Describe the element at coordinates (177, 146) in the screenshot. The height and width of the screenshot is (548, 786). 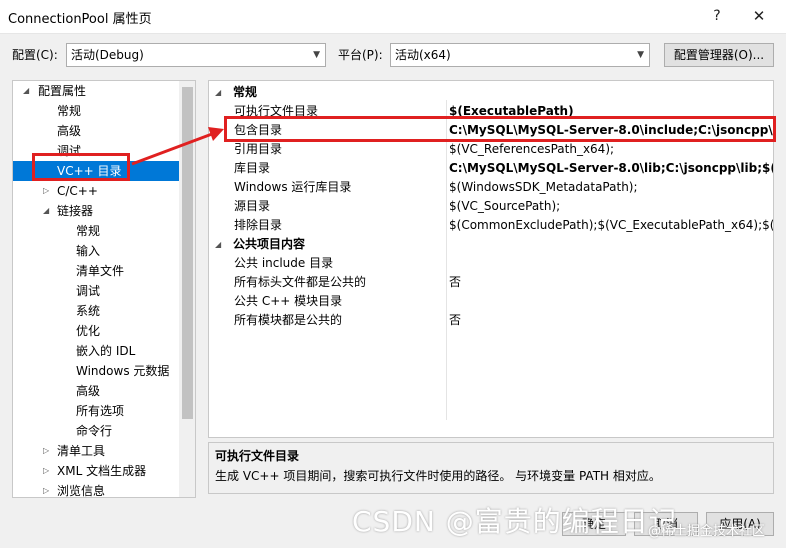
I see `annotation-arrow-icon` at that location.